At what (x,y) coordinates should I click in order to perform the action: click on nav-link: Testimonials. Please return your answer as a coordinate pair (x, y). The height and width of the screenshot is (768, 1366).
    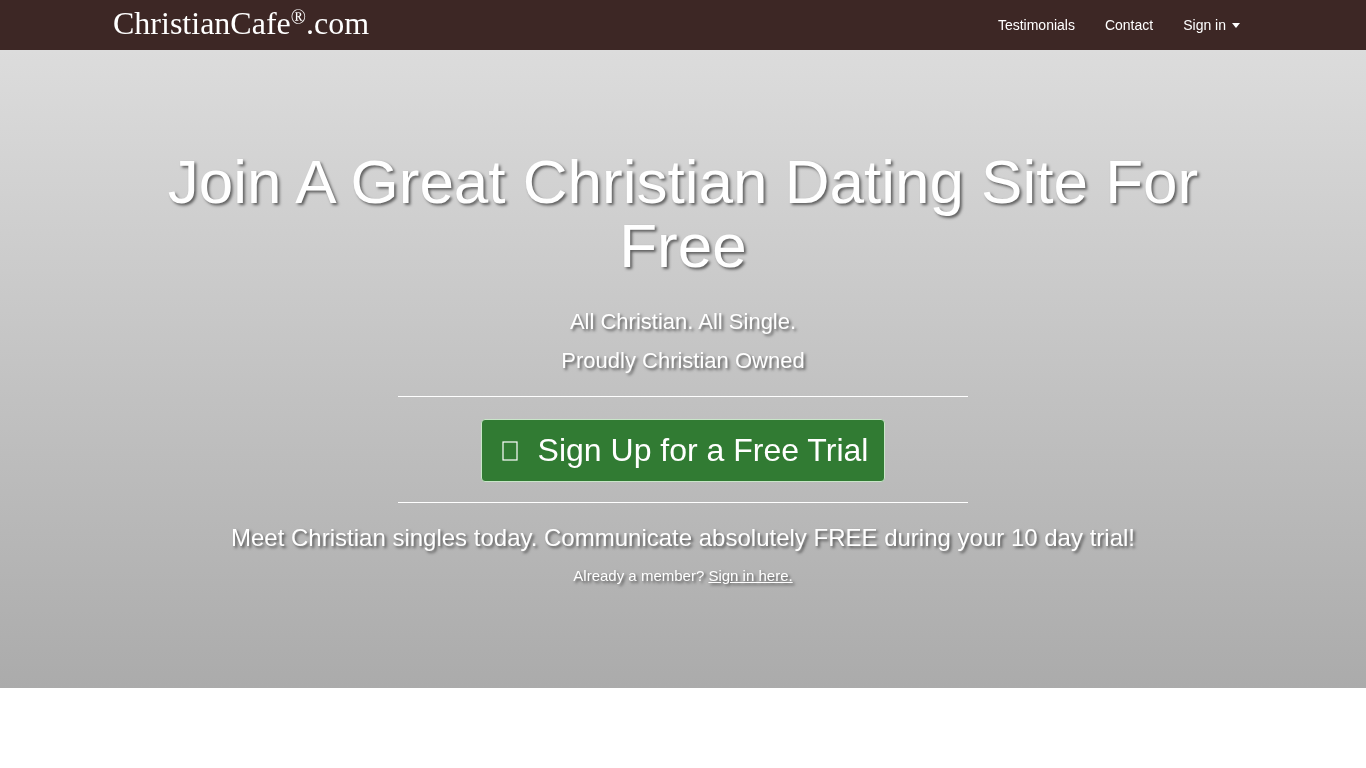
    Looking at the image, I should click on (1036, 25).